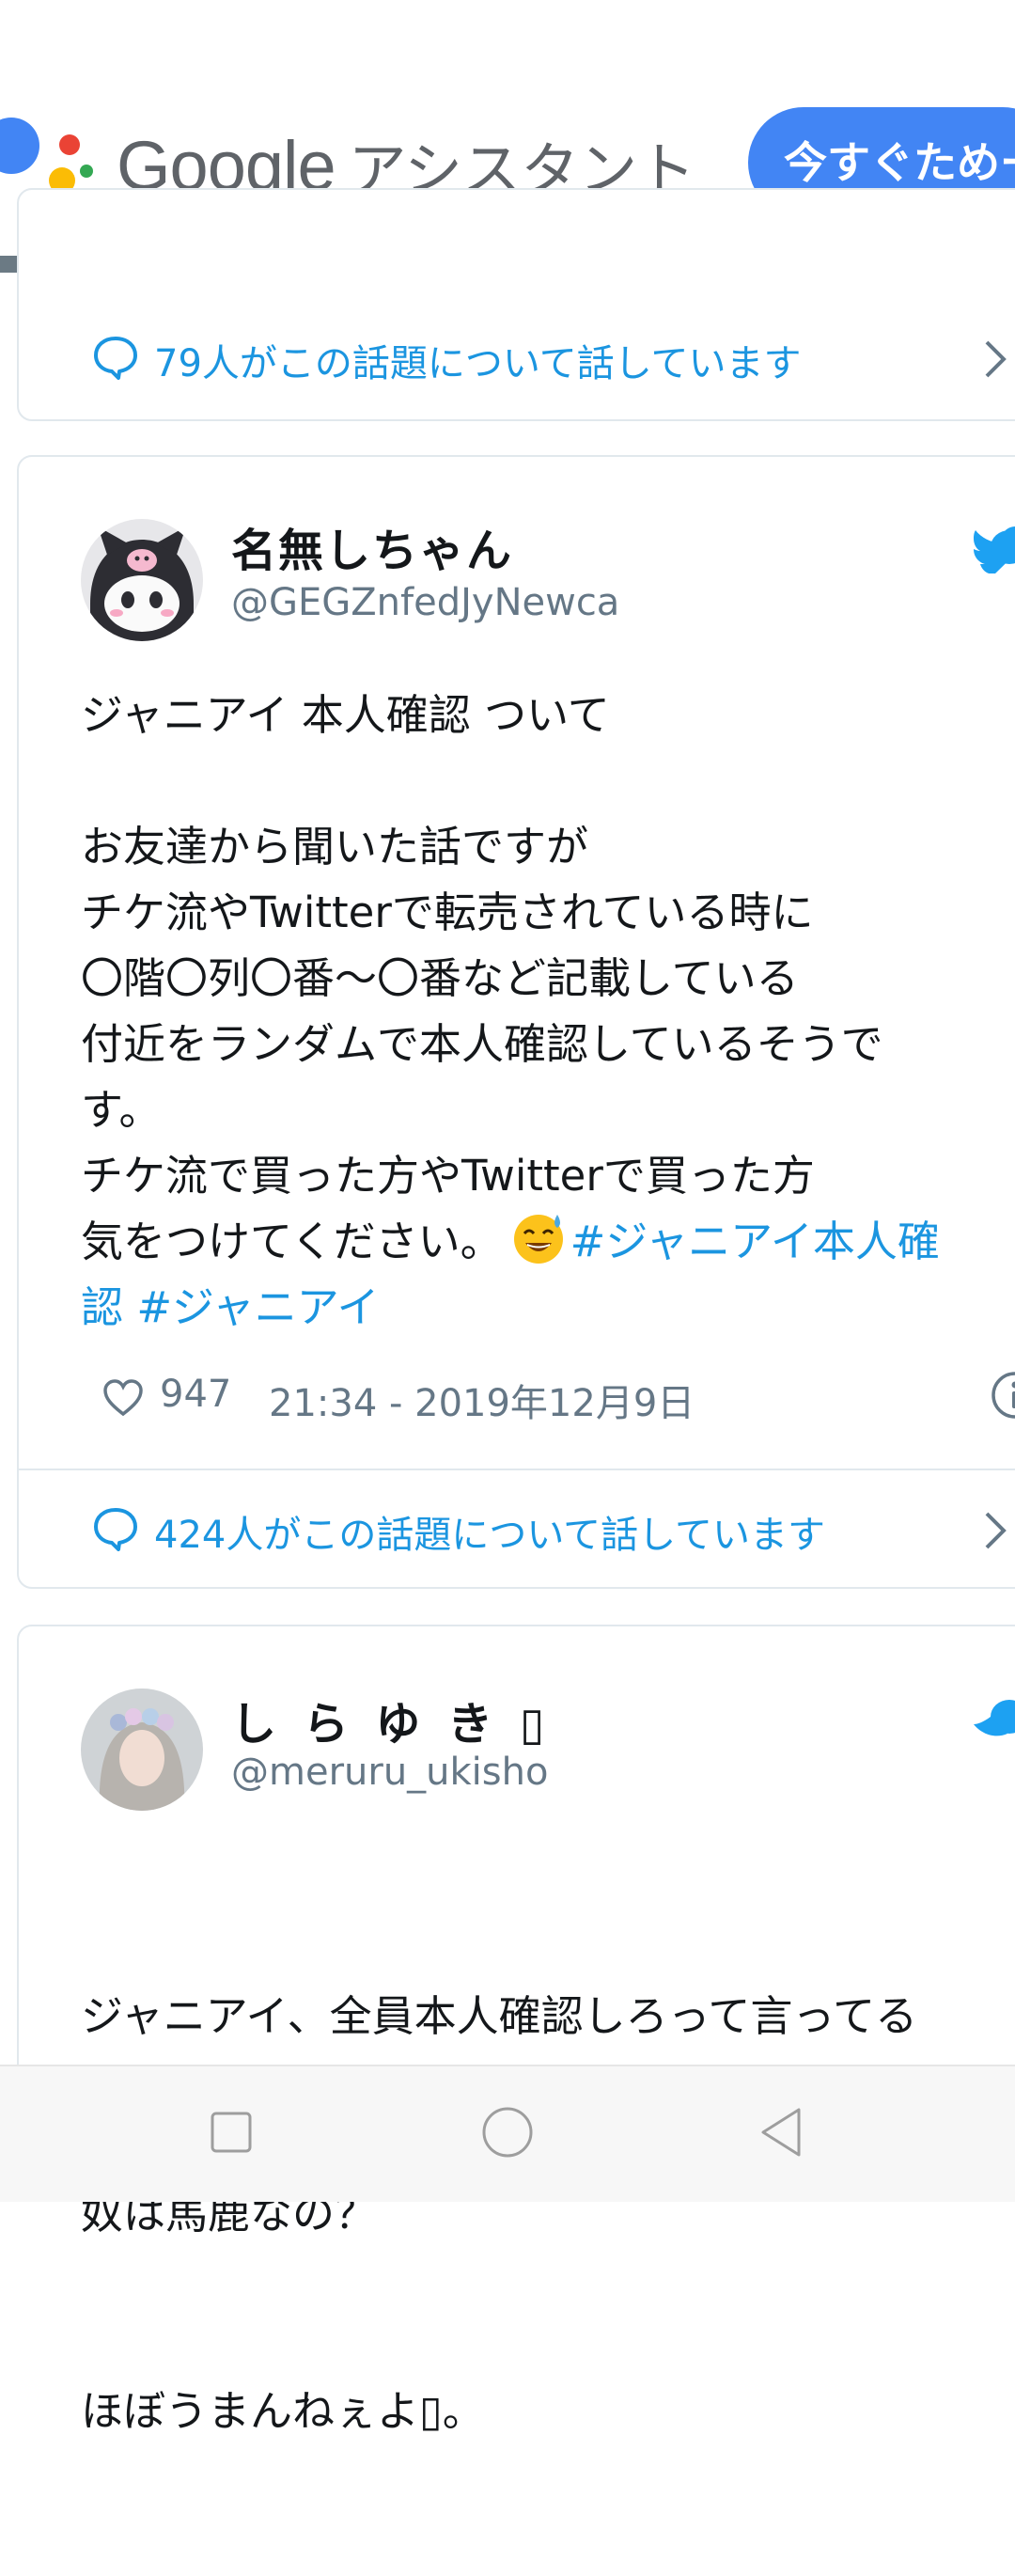 This screenshot has width=1015, height=2576. Describe the element at coordinates (548, 1044) in the screenshot. I see `tweet-line: 付近をランダムで本人確認しているそうで` at that location.